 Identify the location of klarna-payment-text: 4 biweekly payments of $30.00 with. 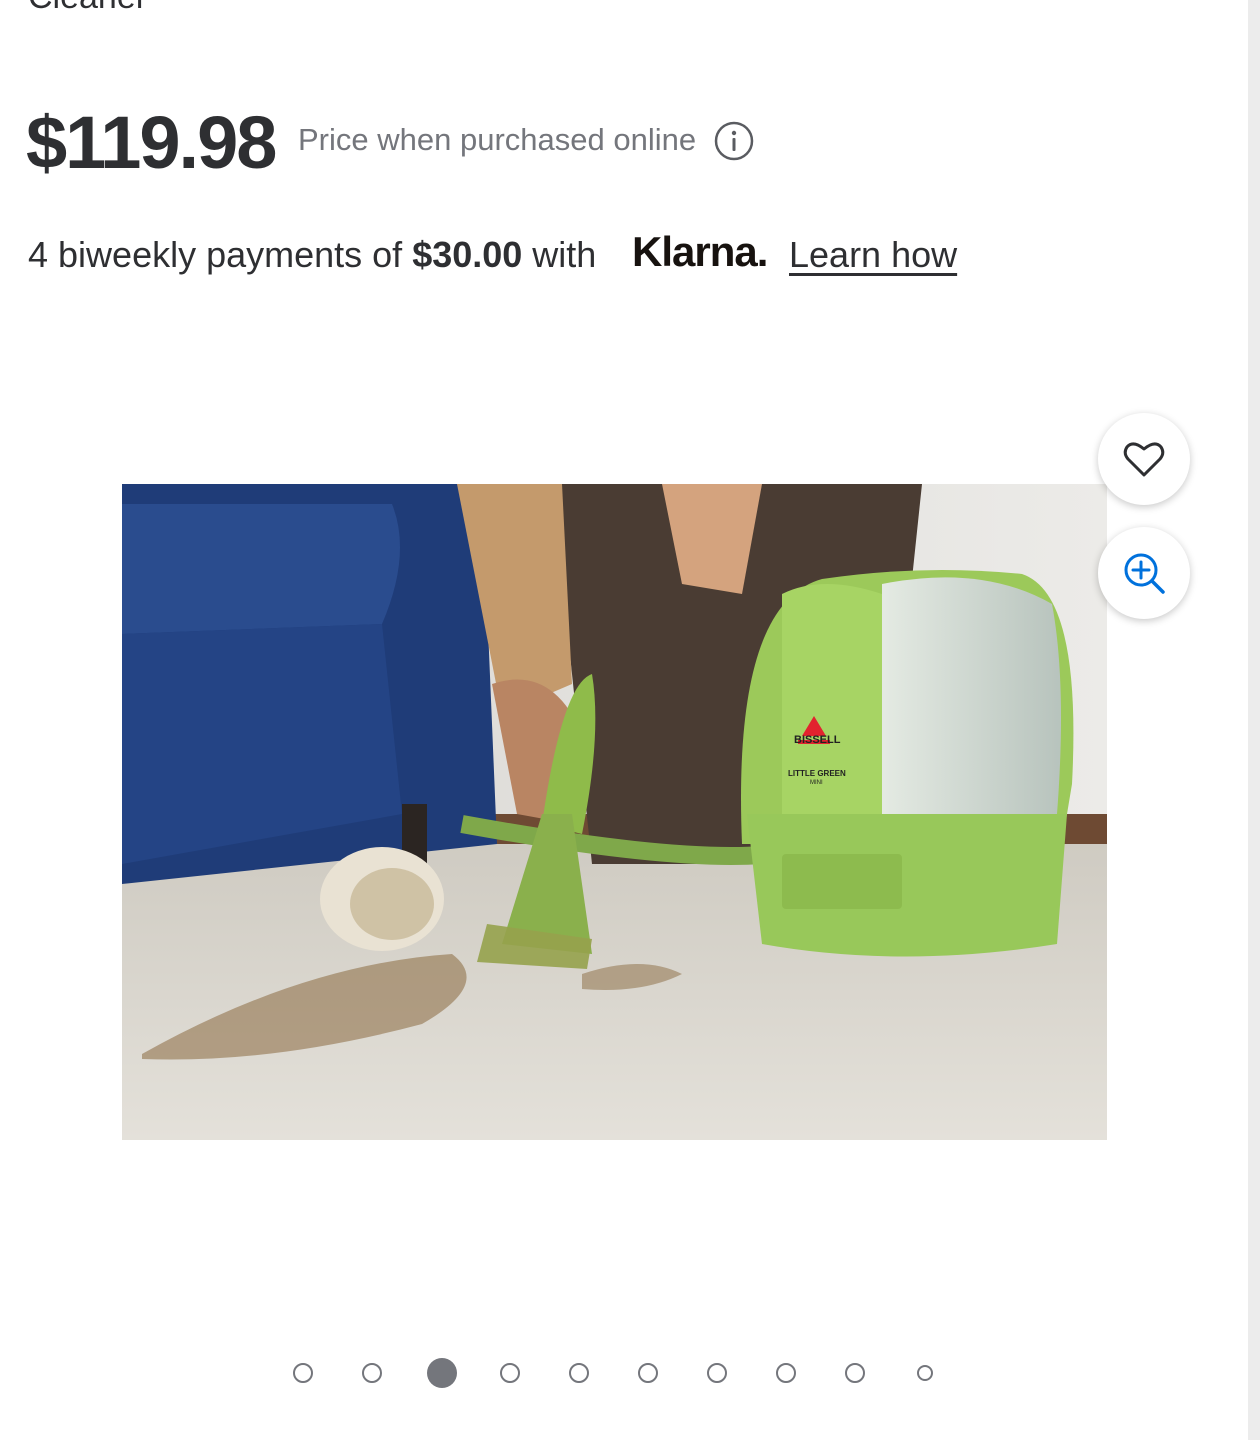
(312, 255).